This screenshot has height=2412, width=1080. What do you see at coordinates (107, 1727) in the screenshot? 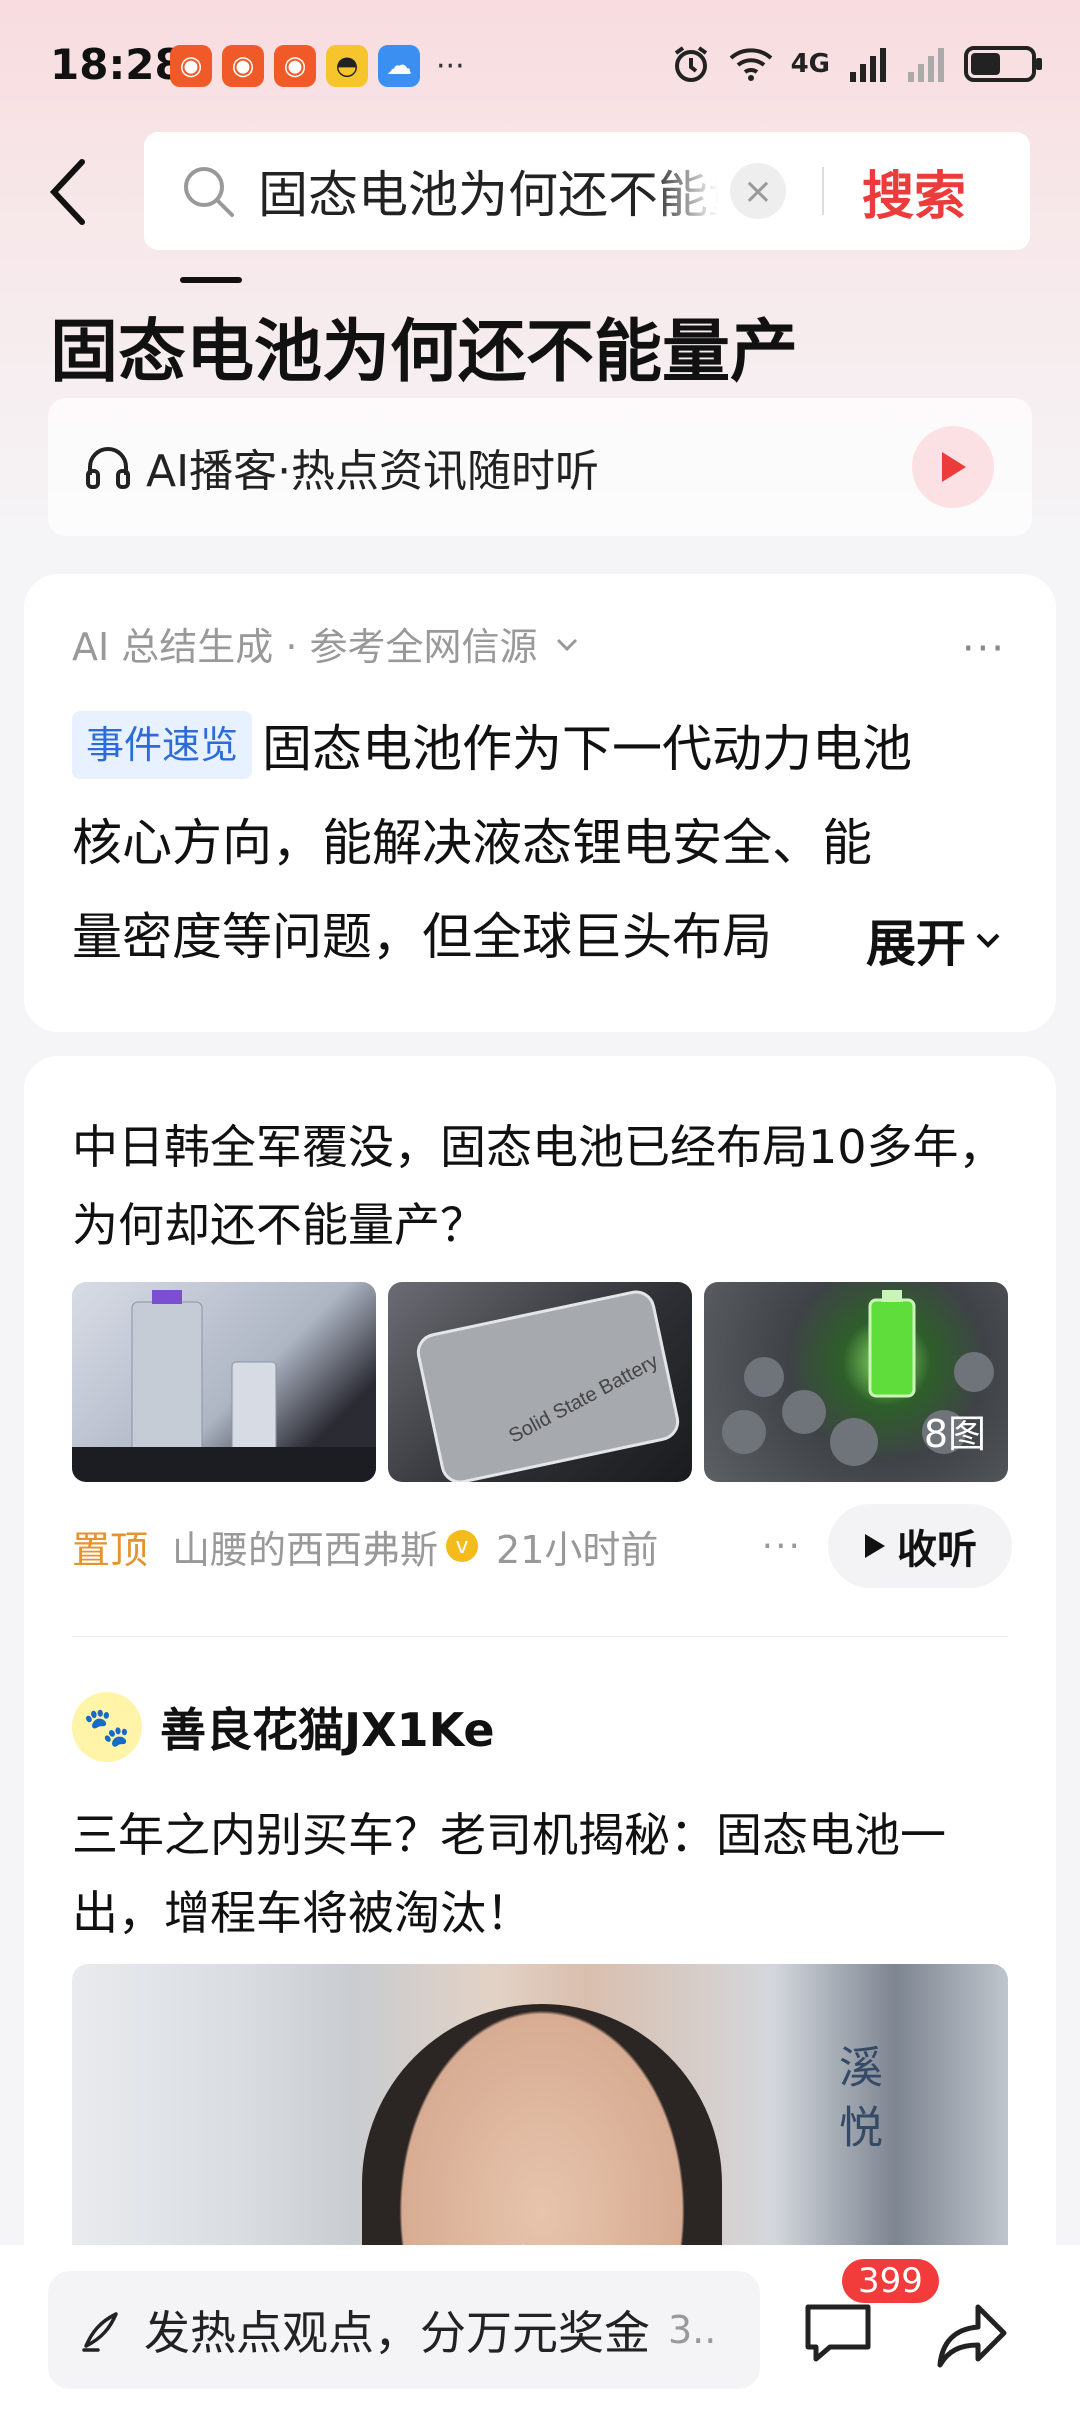
I see `avatar: 🐾` at bounding box center [107, 1727].